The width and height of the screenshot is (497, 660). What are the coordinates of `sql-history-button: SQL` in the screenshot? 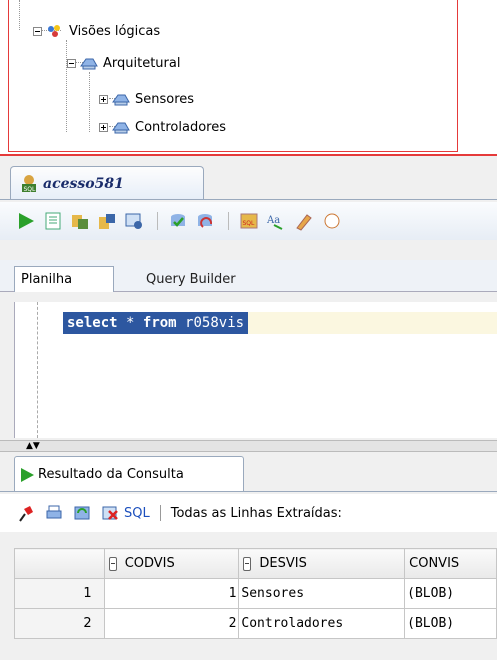 It's located at (249, 221).